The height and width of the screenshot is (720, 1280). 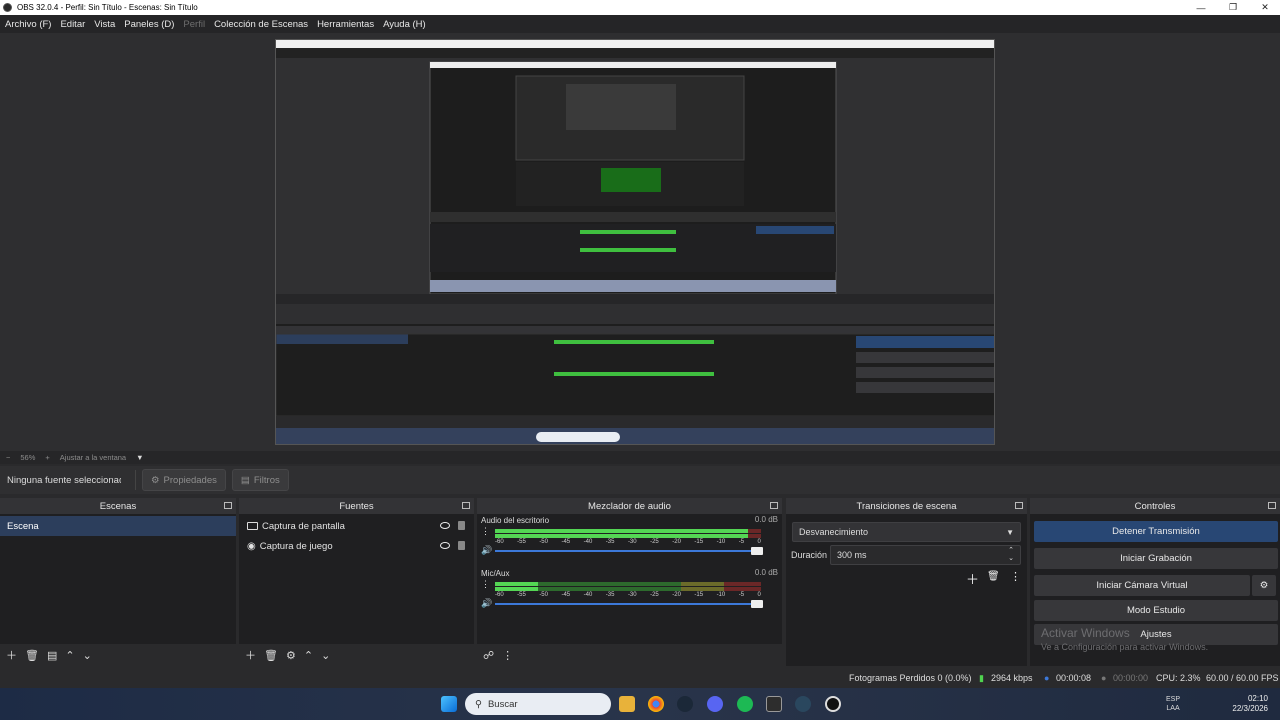 I want to click on track-db: 0.0 dB, so click(x=766, y=519).